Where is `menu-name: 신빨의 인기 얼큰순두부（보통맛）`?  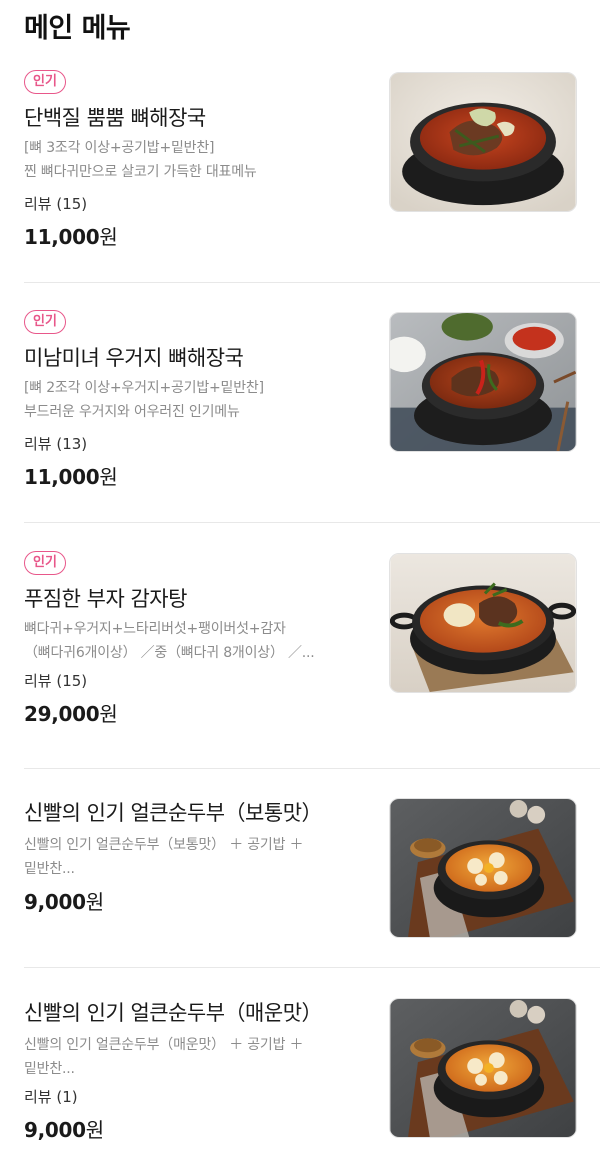 menu-name: 신빨의 인기 얼큰순두부（보통맛） is located at coordinates (173, 813).